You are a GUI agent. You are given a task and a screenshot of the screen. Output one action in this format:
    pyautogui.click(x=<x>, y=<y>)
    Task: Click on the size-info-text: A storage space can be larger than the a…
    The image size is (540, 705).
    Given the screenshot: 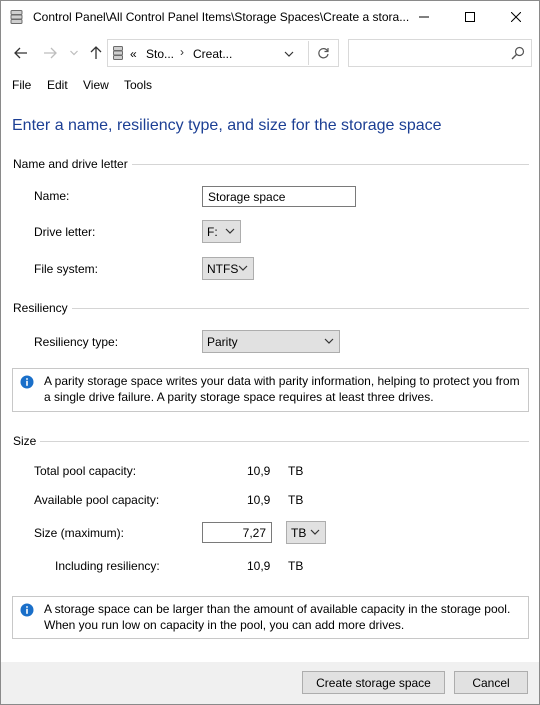 What is the action you would take?
    pyautogui.click(x=277, y=617)
    